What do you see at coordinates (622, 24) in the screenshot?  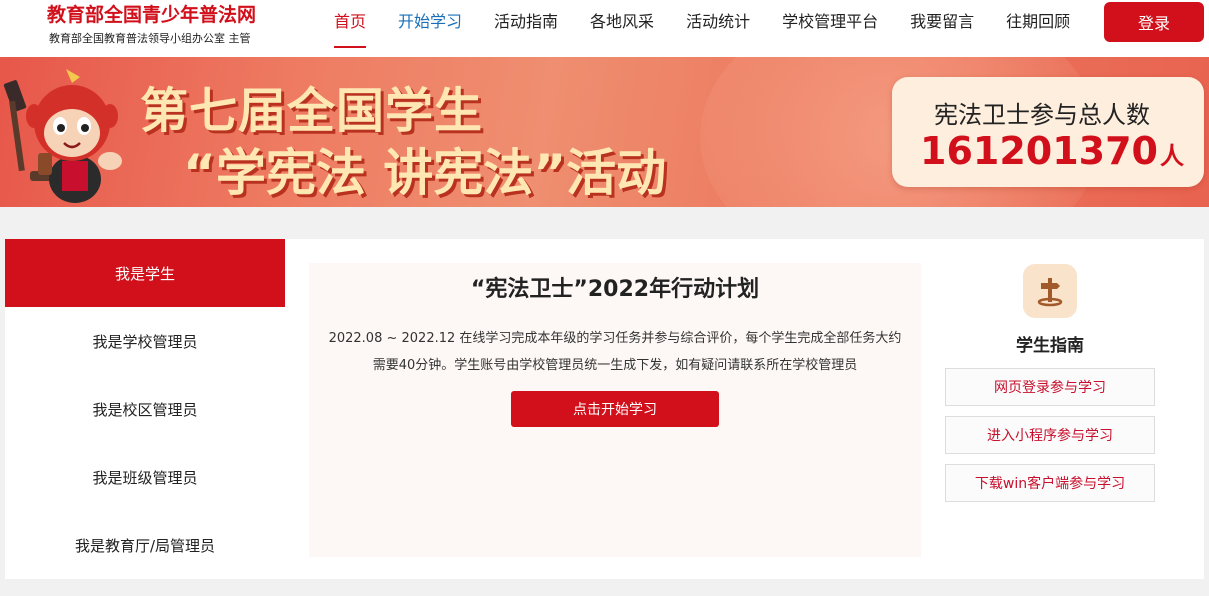 I see `nav-regional-showcase: 各地风采` at bounding box center [622, 24].